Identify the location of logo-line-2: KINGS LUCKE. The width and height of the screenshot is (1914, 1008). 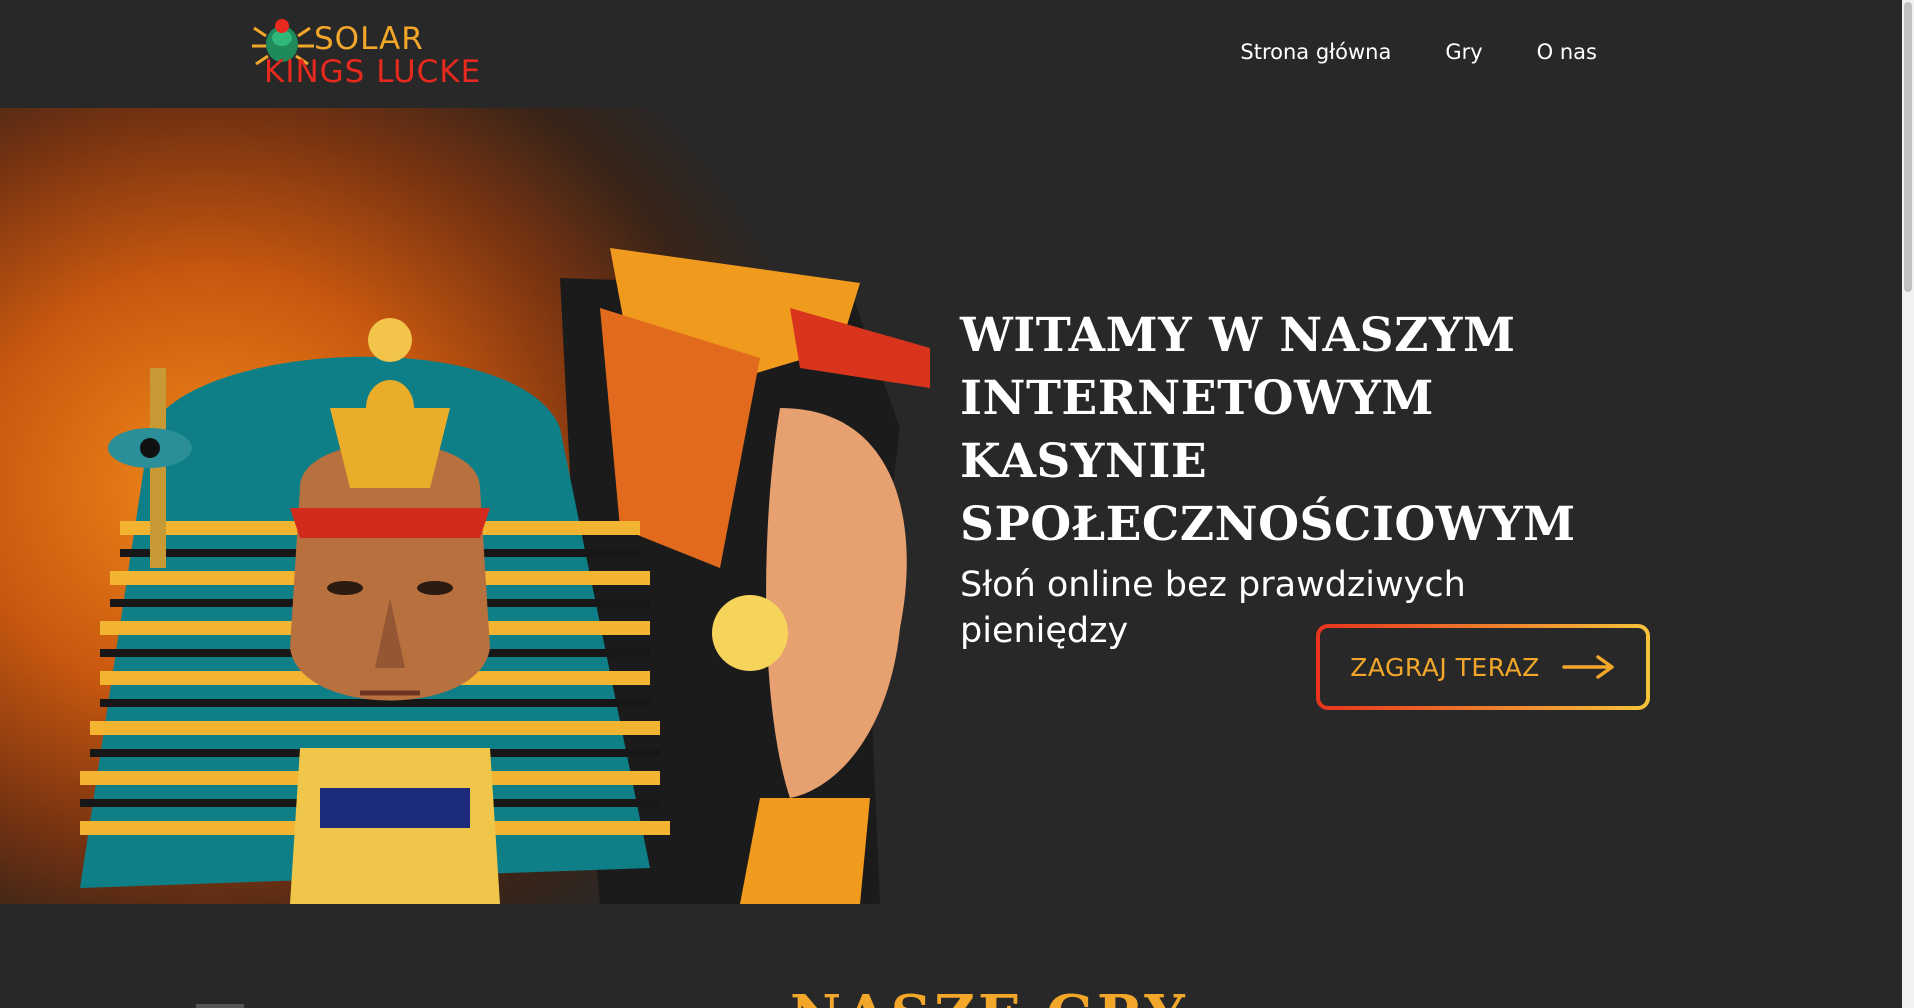
(373, 72).